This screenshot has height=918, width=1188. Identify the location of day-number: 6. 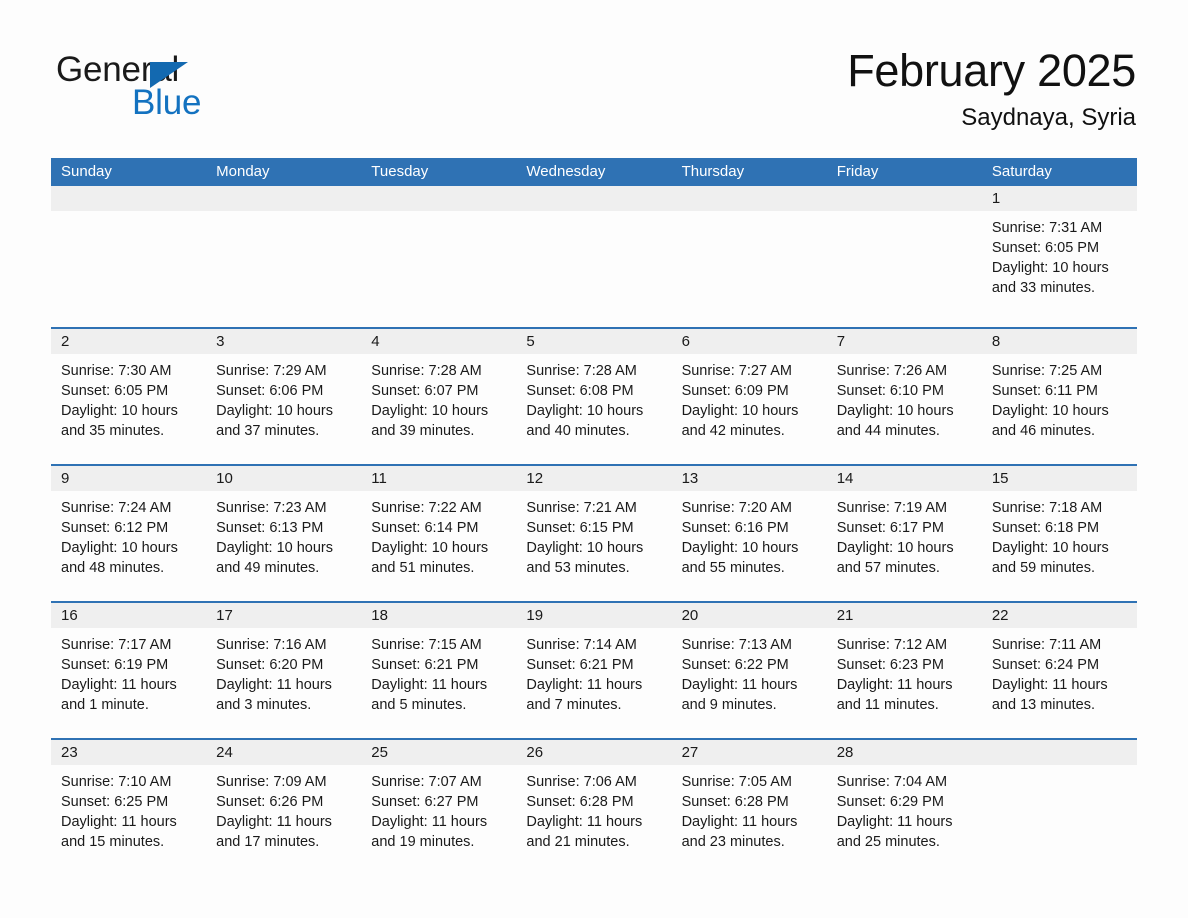
(749, 341).